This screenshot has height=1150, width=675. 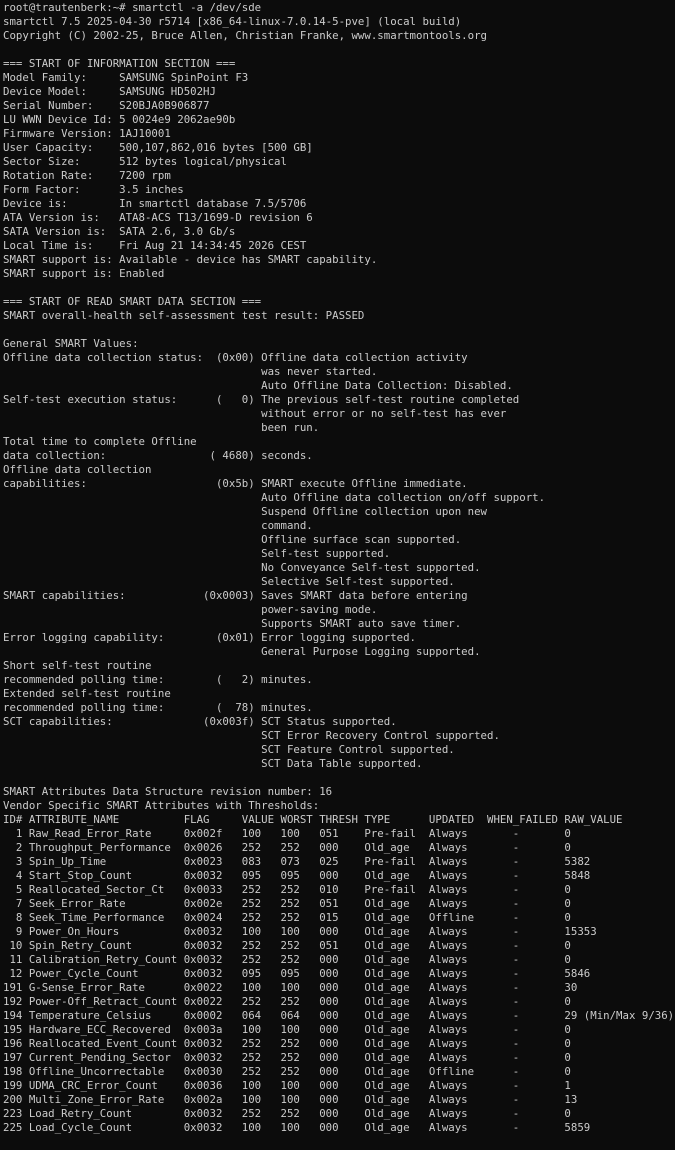 I want to click on terminal-line: Device Model: SAMSUNG HD502HJ, so click(x=109, y=91).